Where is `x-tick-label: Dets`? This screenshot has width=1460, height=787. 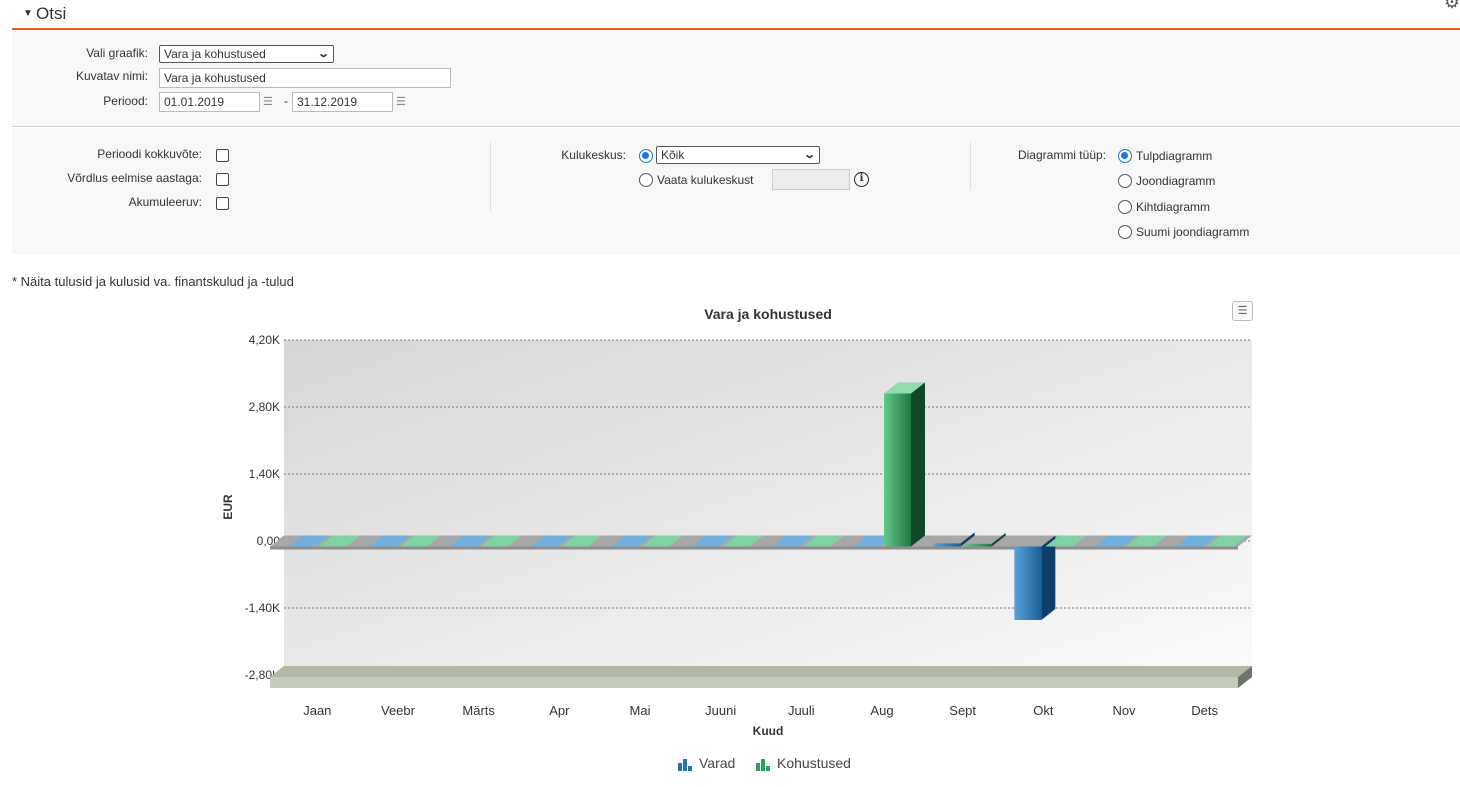 x-tick-label: Dets is located at coordinates (1204, 710).